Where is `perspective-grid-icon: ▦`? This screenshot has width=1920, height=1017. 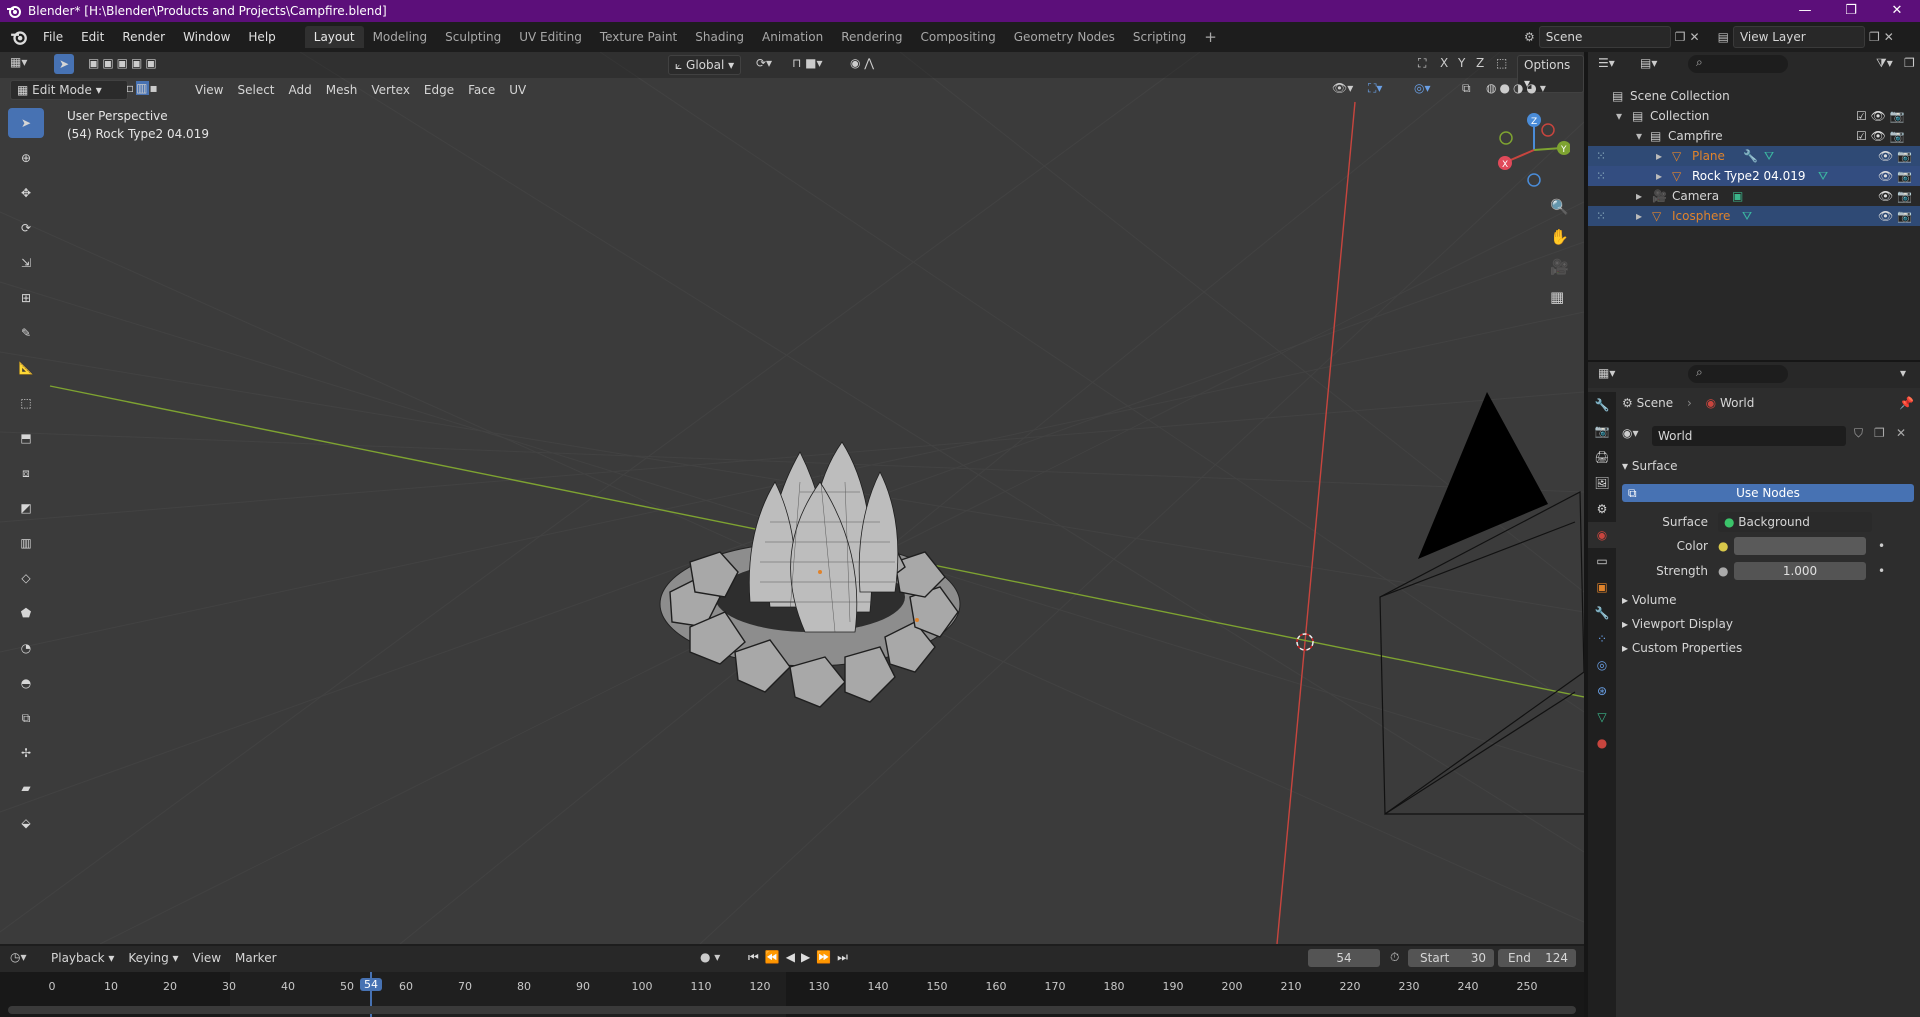
perspective-grid-icon: ▦ is located at coordinates (1559, 297).